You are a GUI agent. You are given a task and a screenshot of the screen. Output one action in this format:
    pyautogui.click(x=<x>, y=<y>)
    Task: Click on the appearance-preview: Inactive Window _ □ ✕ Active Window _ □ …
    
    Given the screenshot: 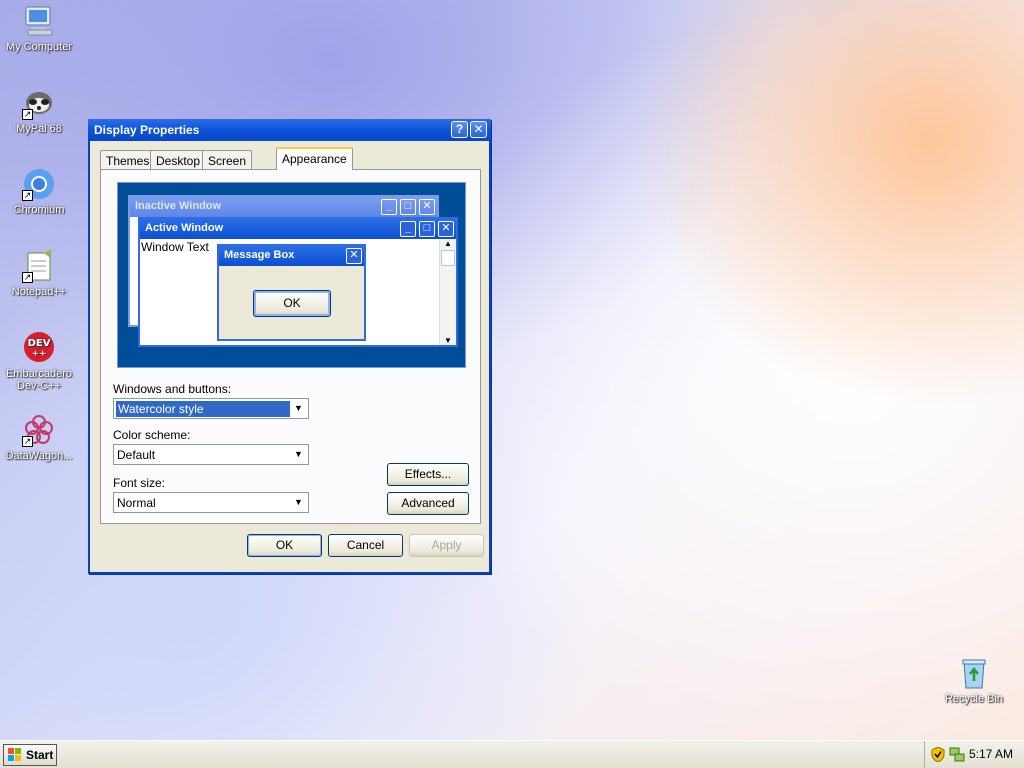 What is the action you would take?
    pyautogui.click(x=291, y=275)
    